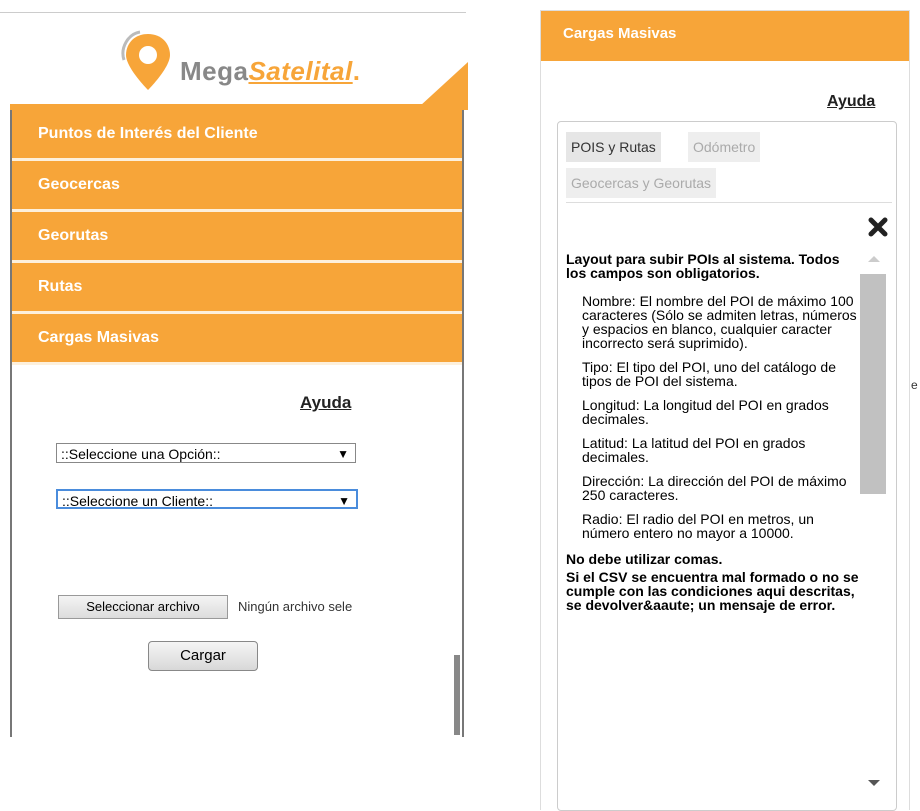  I want to click on menu-item-georutas: Georutas, so click(237, 237).